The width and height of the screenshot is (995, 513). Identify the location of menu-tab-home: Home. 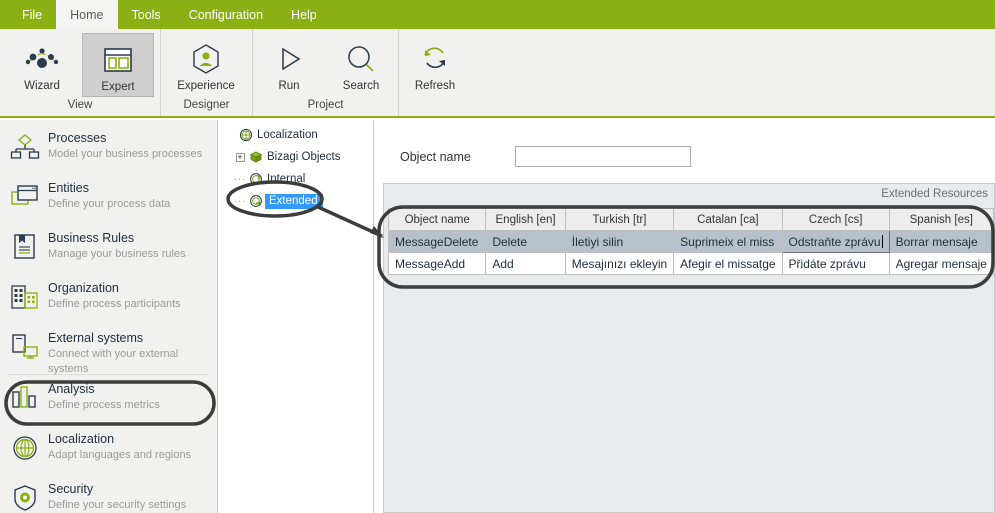
(87, 14).